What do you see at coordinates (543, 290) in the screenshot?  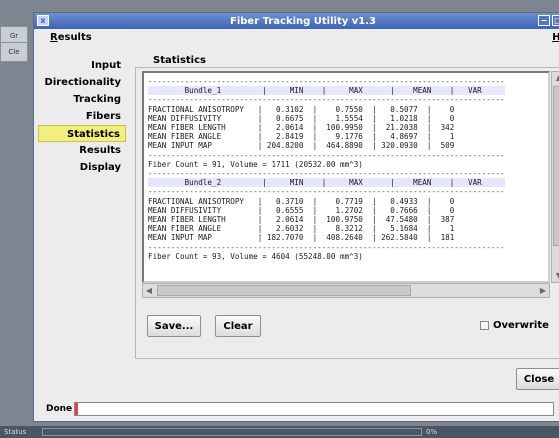 I see `scroll-right-icon: ▶` at bounding box center [543, 290].